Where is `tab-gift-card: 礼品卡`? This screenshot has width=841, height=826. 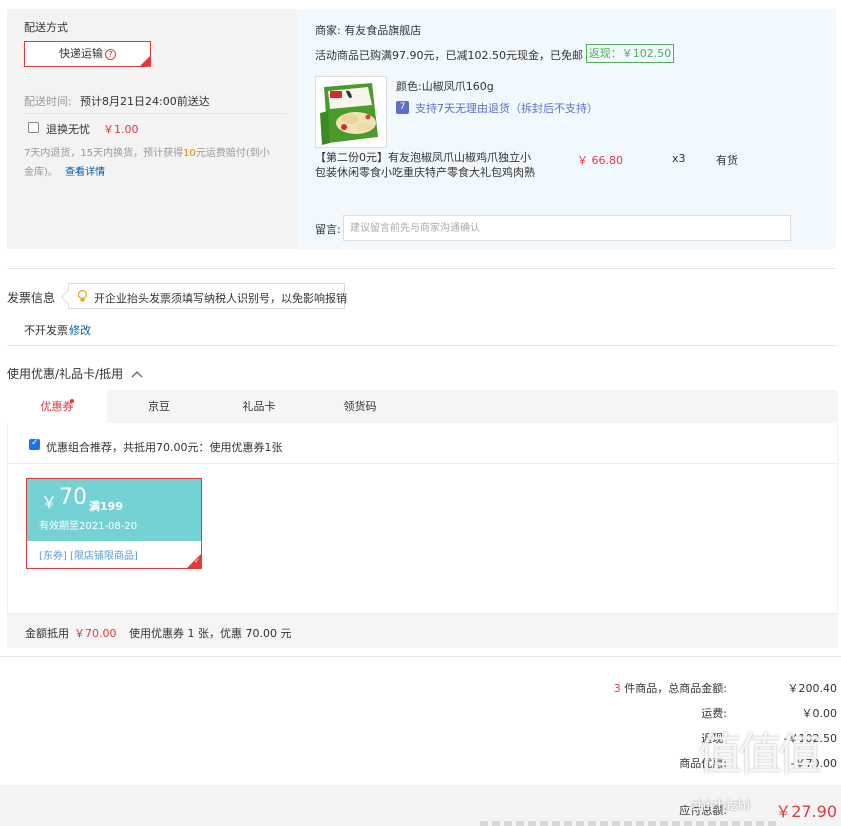
tab-gift-card: 礼品卡 is located at coordinates (259, 406).